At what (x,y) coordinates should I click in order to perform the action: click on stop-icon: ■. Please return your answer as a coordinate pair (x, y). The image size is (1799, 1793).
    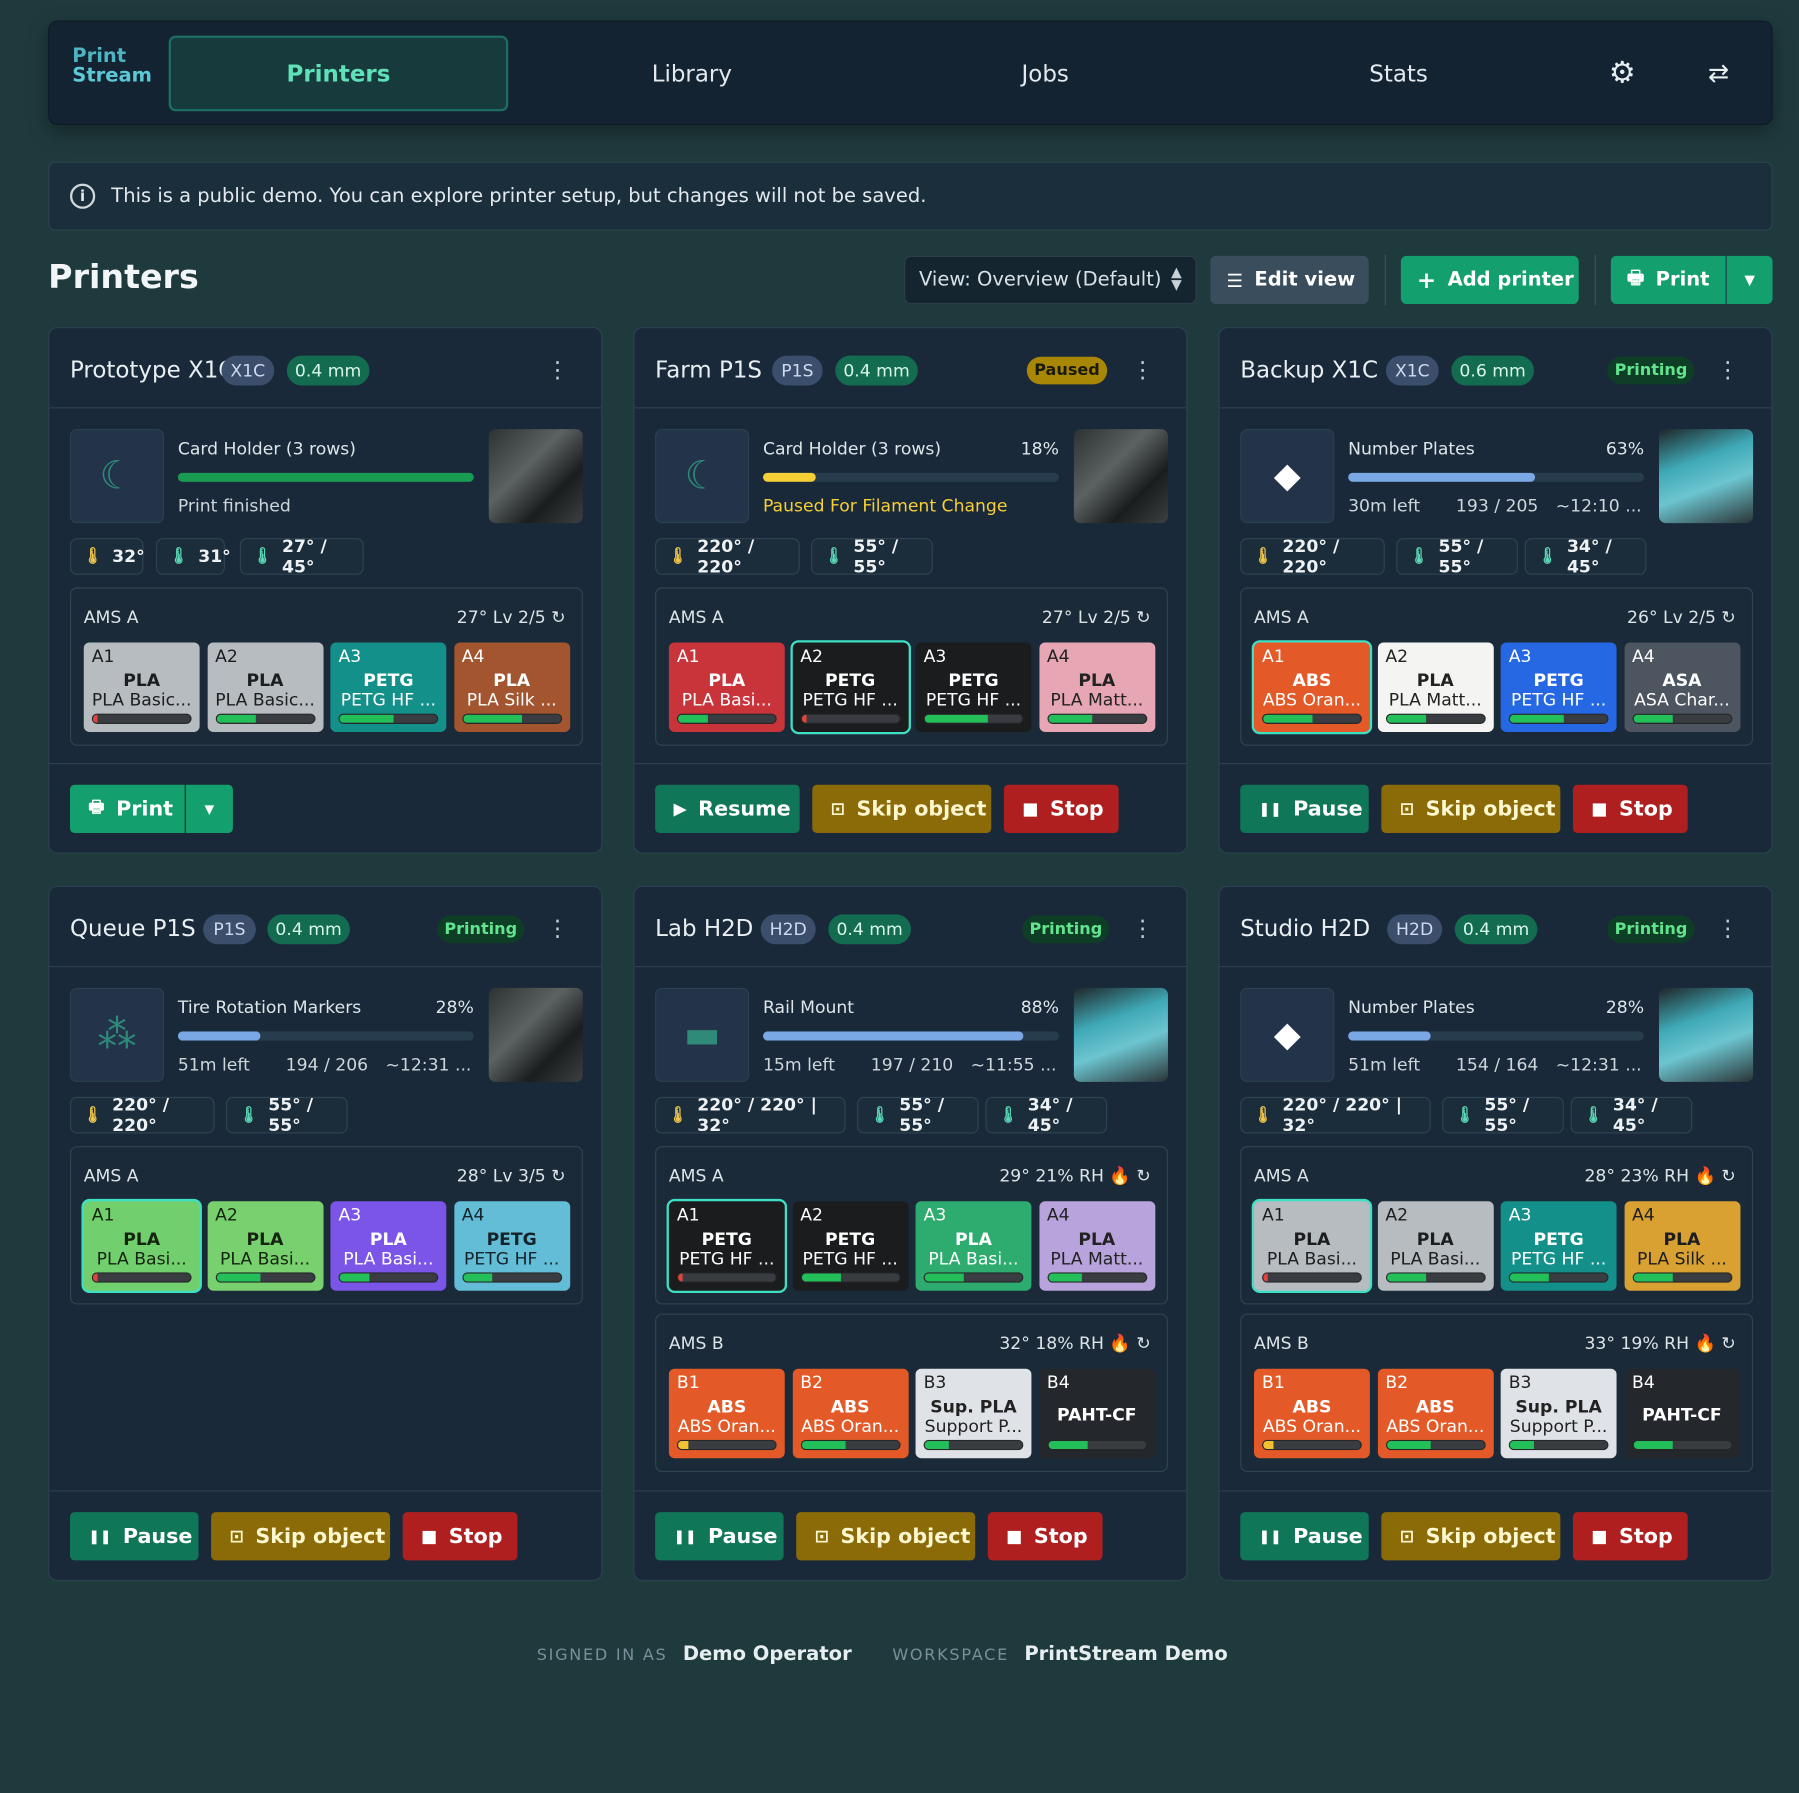
    Looking at the image, I should click on (1599, 809).